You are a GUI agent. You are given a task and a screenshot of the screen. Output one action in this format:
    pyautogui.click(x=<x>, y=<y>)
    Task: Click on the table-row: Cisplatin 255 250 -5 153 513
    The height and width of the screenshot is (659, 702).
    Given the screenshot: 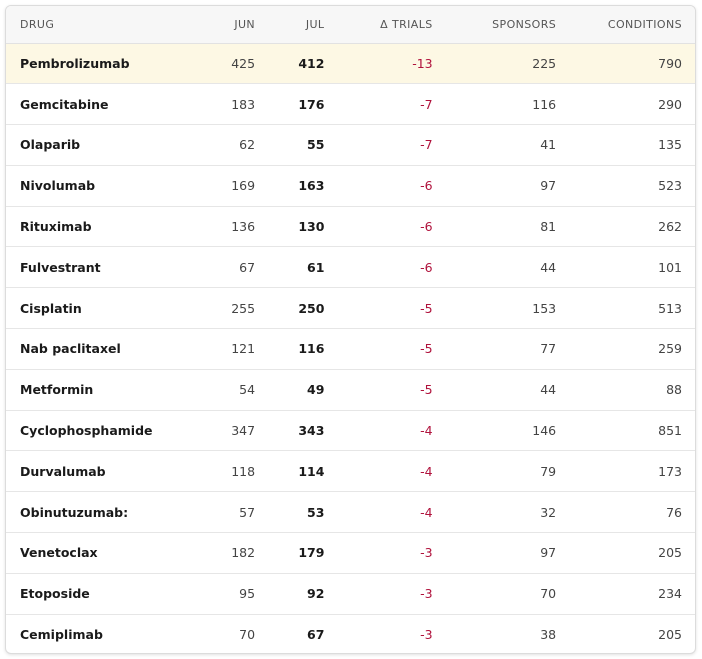 What is the action you would take?
    pyautogui.click(x=350, y=308)
    